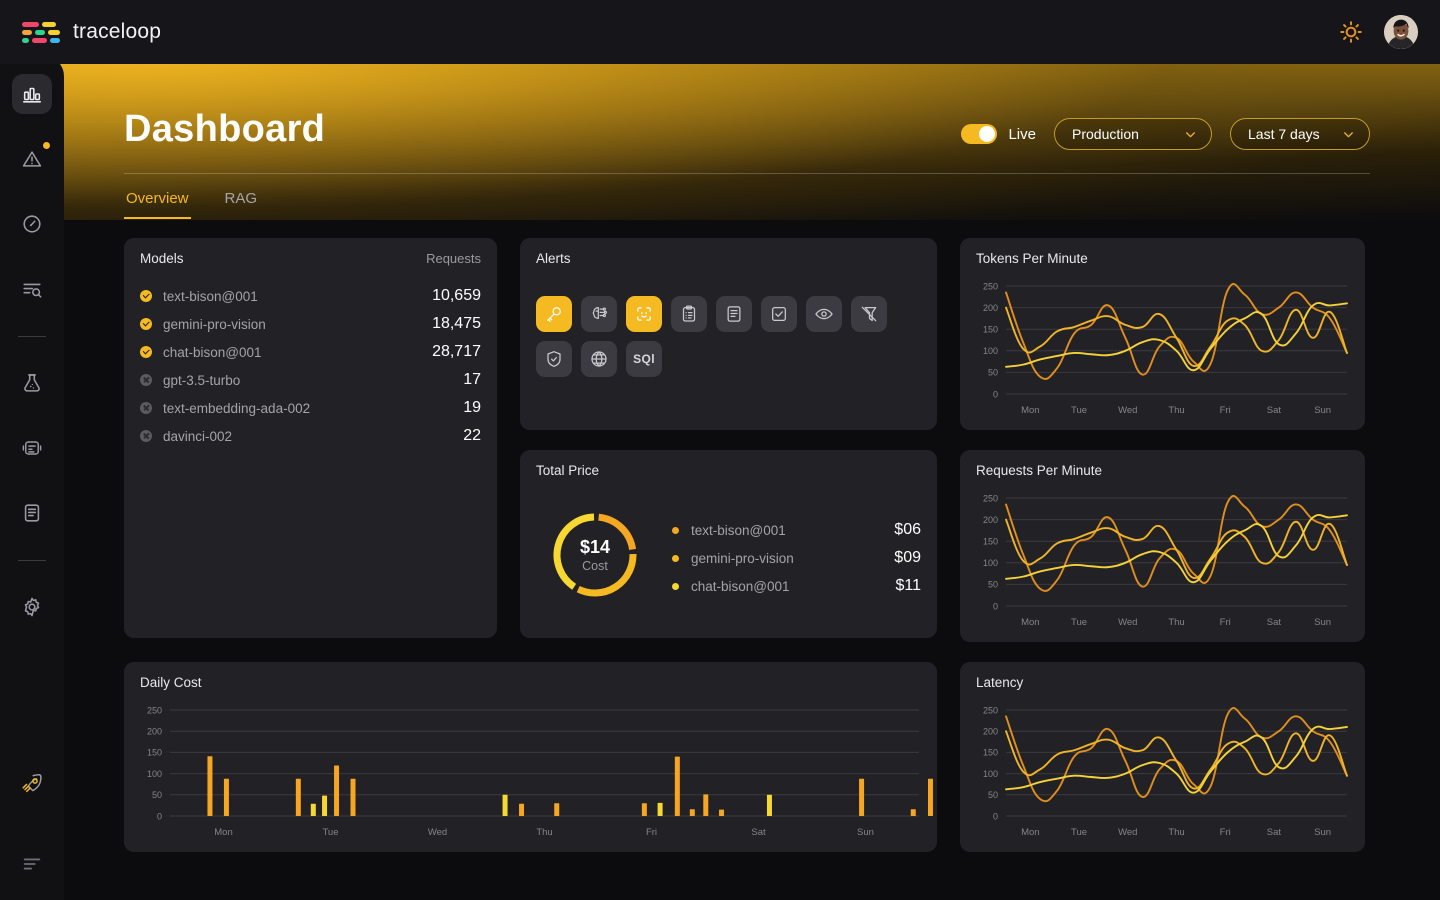  I want to click on avatar, so click(1401, 32).